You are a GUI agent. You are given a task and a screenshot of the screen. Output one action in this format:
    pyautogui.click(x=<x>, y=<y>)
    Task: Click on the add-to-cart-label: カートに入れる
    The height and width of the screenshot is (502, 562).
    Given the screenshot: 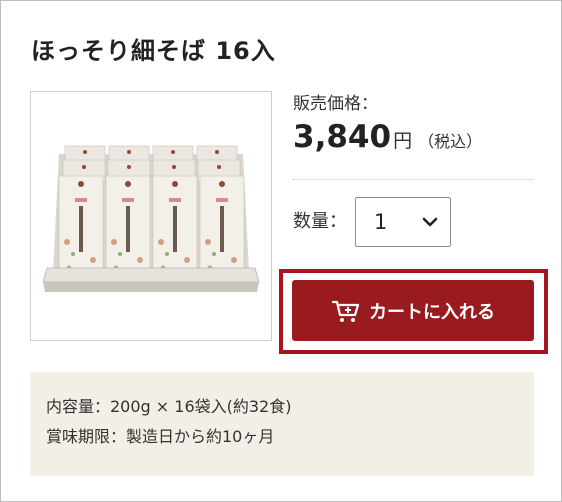 What is the action you would take?
    pyautogui.click(x=432, y=312)
    